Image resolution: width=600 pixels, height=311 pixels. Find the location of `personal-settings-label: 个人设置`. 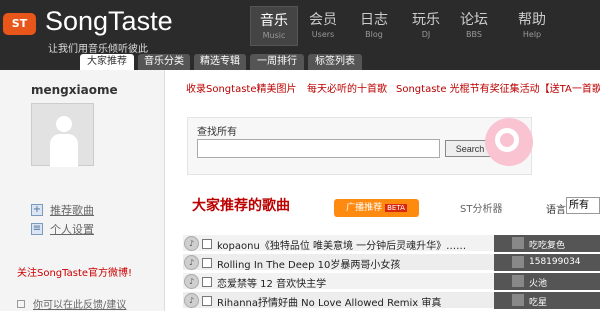

personal-settings-label: 个人设置 is located at coordinates (72, 229).